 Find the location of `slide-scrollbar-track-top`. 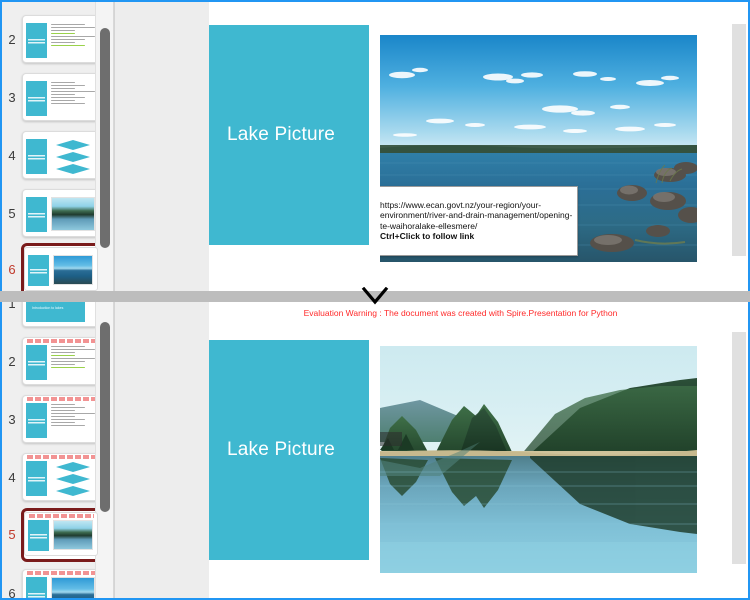

slide-scrollbar-track-top is located at coordinates (740, 146).